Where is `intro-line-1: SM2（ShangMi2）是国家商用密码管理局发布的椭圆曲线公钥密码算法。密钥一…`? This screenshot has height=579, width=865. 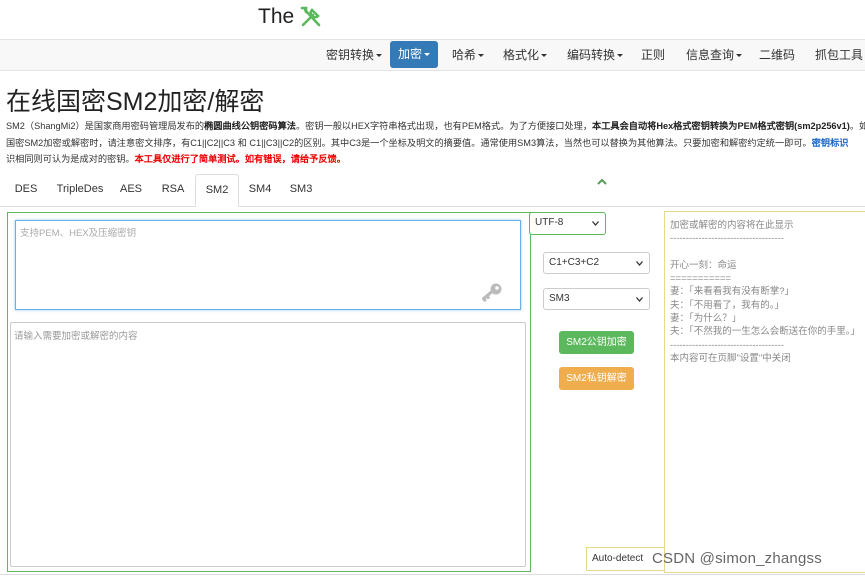
intro-line-1: SM2（ShangMi2）是国家商用密码管理局发布的椭圆曲线公钥密码算法。密钥一… is located at coordinates (435, 126).